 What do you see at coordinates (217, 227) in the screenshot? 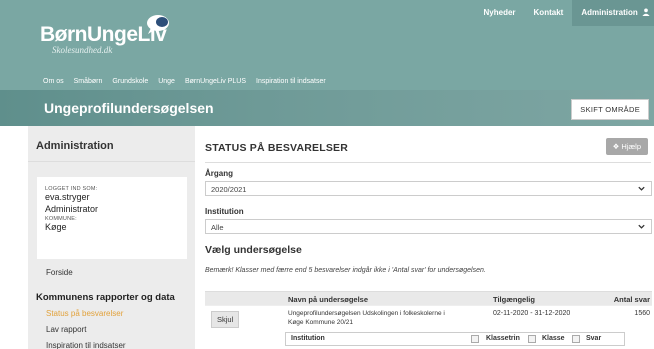
I see `institution-select-value: Alle` at bounding box center [217, 227].